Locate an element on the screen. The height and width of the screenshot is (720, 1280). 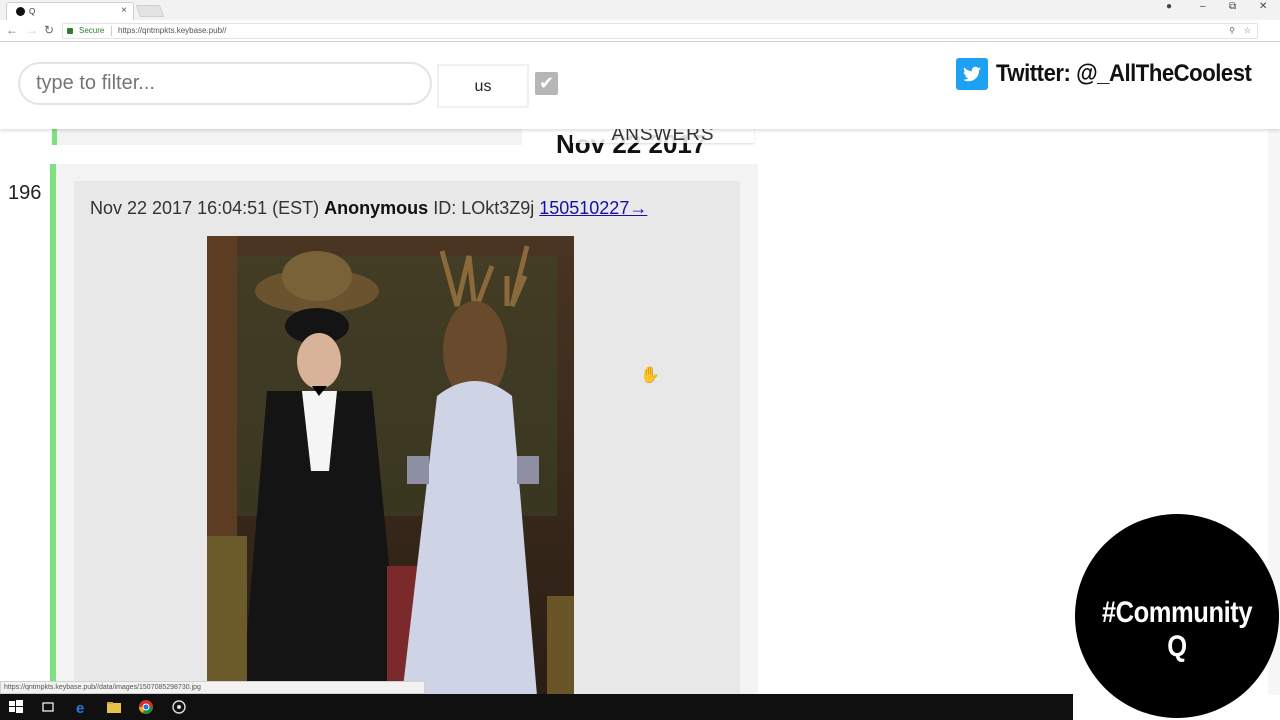
forward-icon: → is located at coordinates (32, 30).